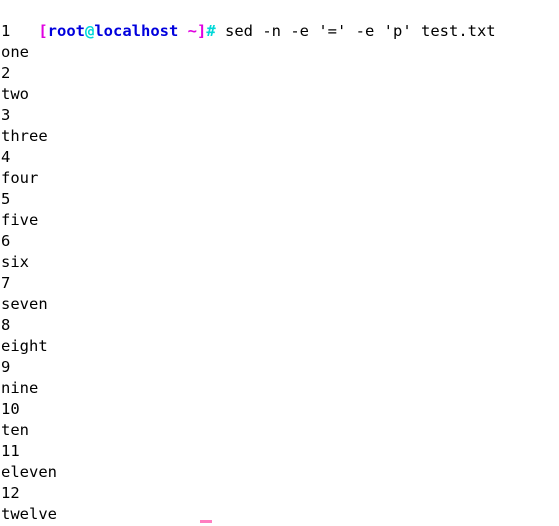  Describe the element at coordinates (192, 31) in the screenshot. I see `prompt-working-directory: ~]` at that location.